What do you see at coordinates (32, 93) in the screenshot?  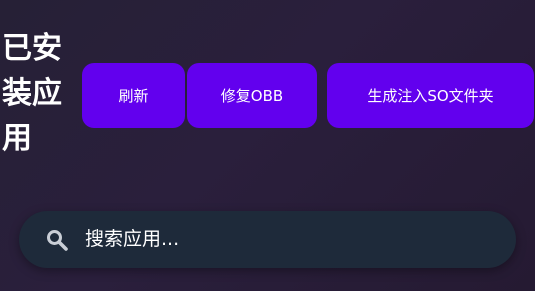 I see `page-title: 已安装应用` at bounding box center [32, 93].